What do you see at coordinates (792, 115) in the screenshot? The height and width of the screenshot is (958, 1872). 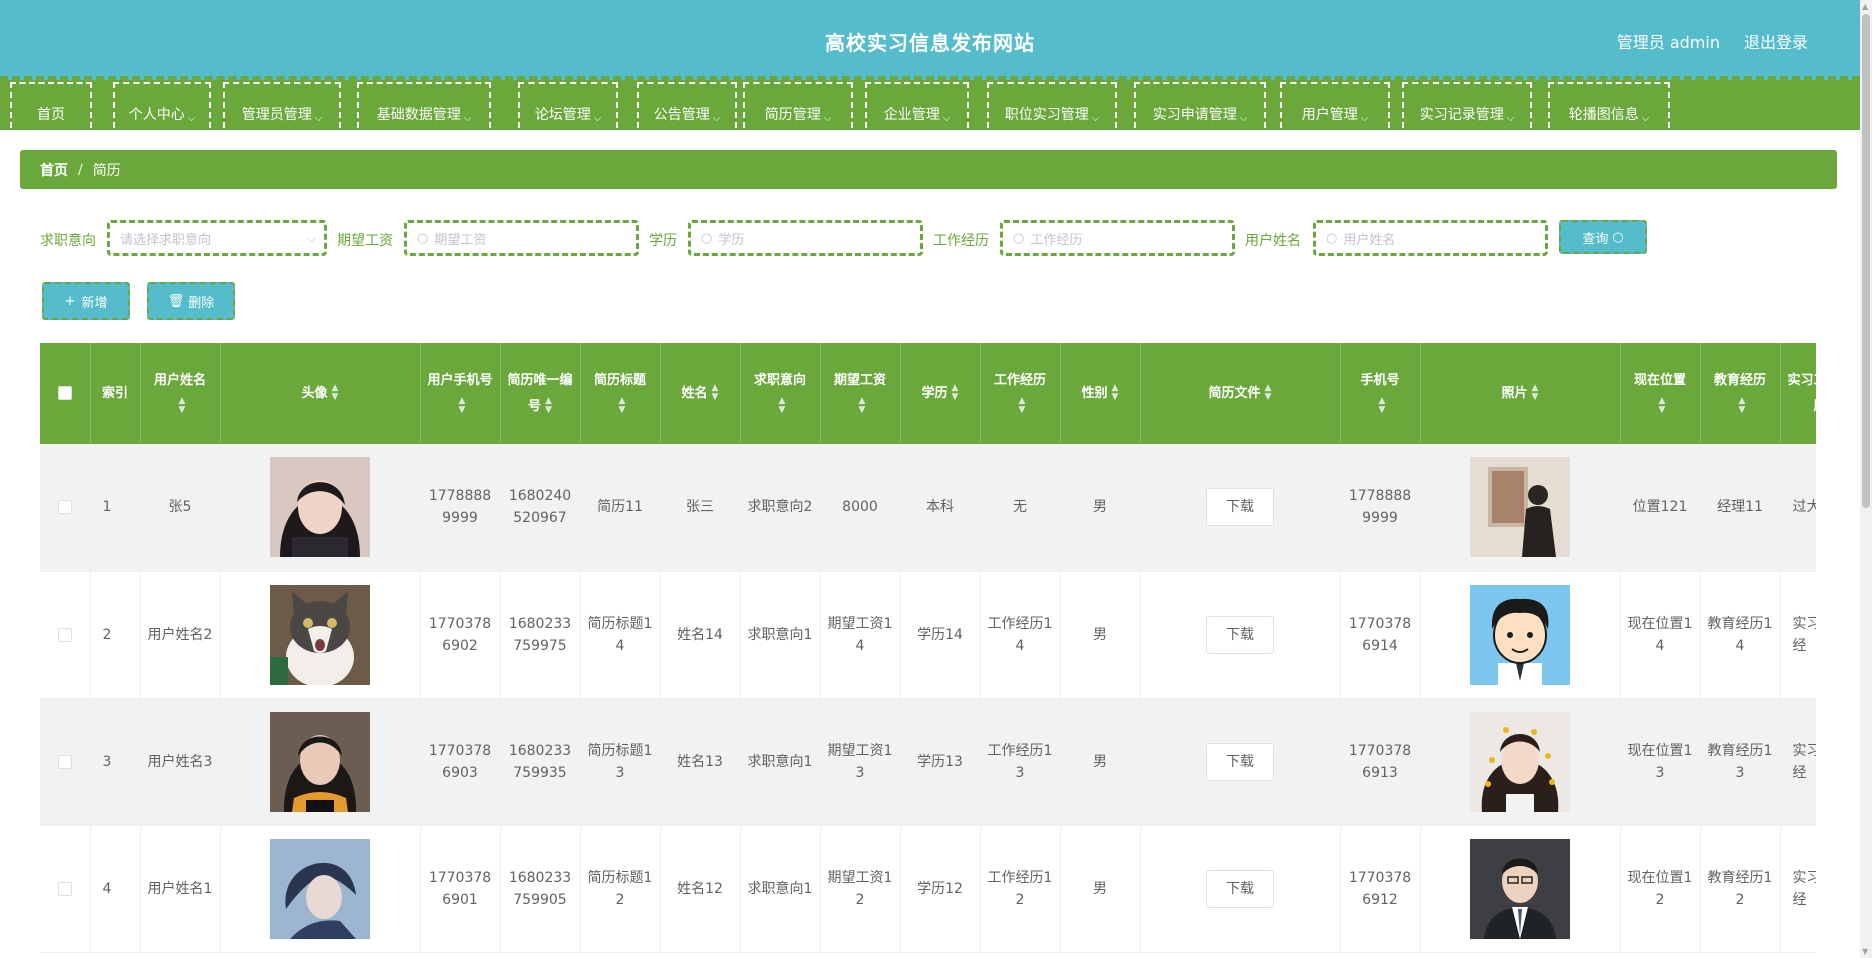 I see `nav-item-label: 简历管理` at bounding box center [792, 115].